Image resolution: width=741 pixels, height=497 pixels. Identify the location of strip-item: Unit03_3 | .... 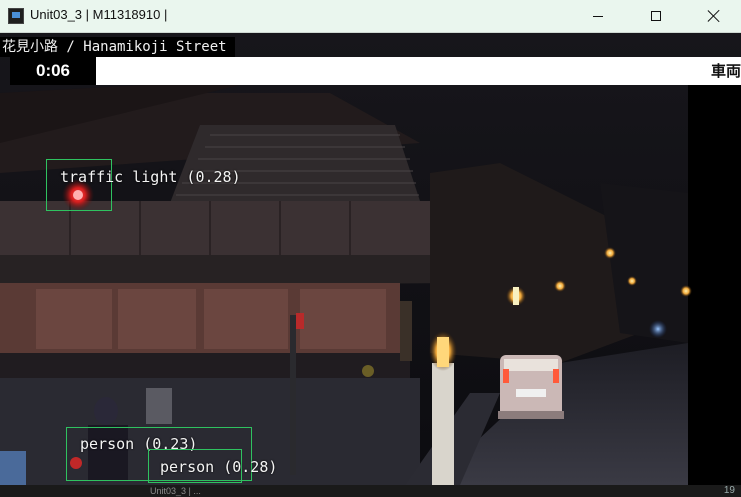
(175, 491).